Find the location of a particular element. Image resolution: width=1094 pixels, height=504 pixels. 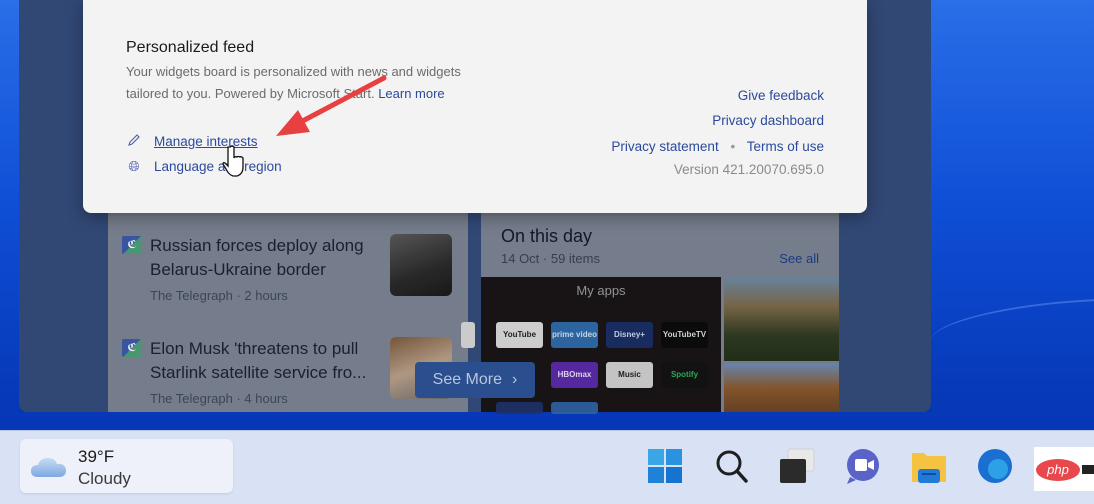

flyout-heading: Personalized feed is located at coordinates (190, 47).